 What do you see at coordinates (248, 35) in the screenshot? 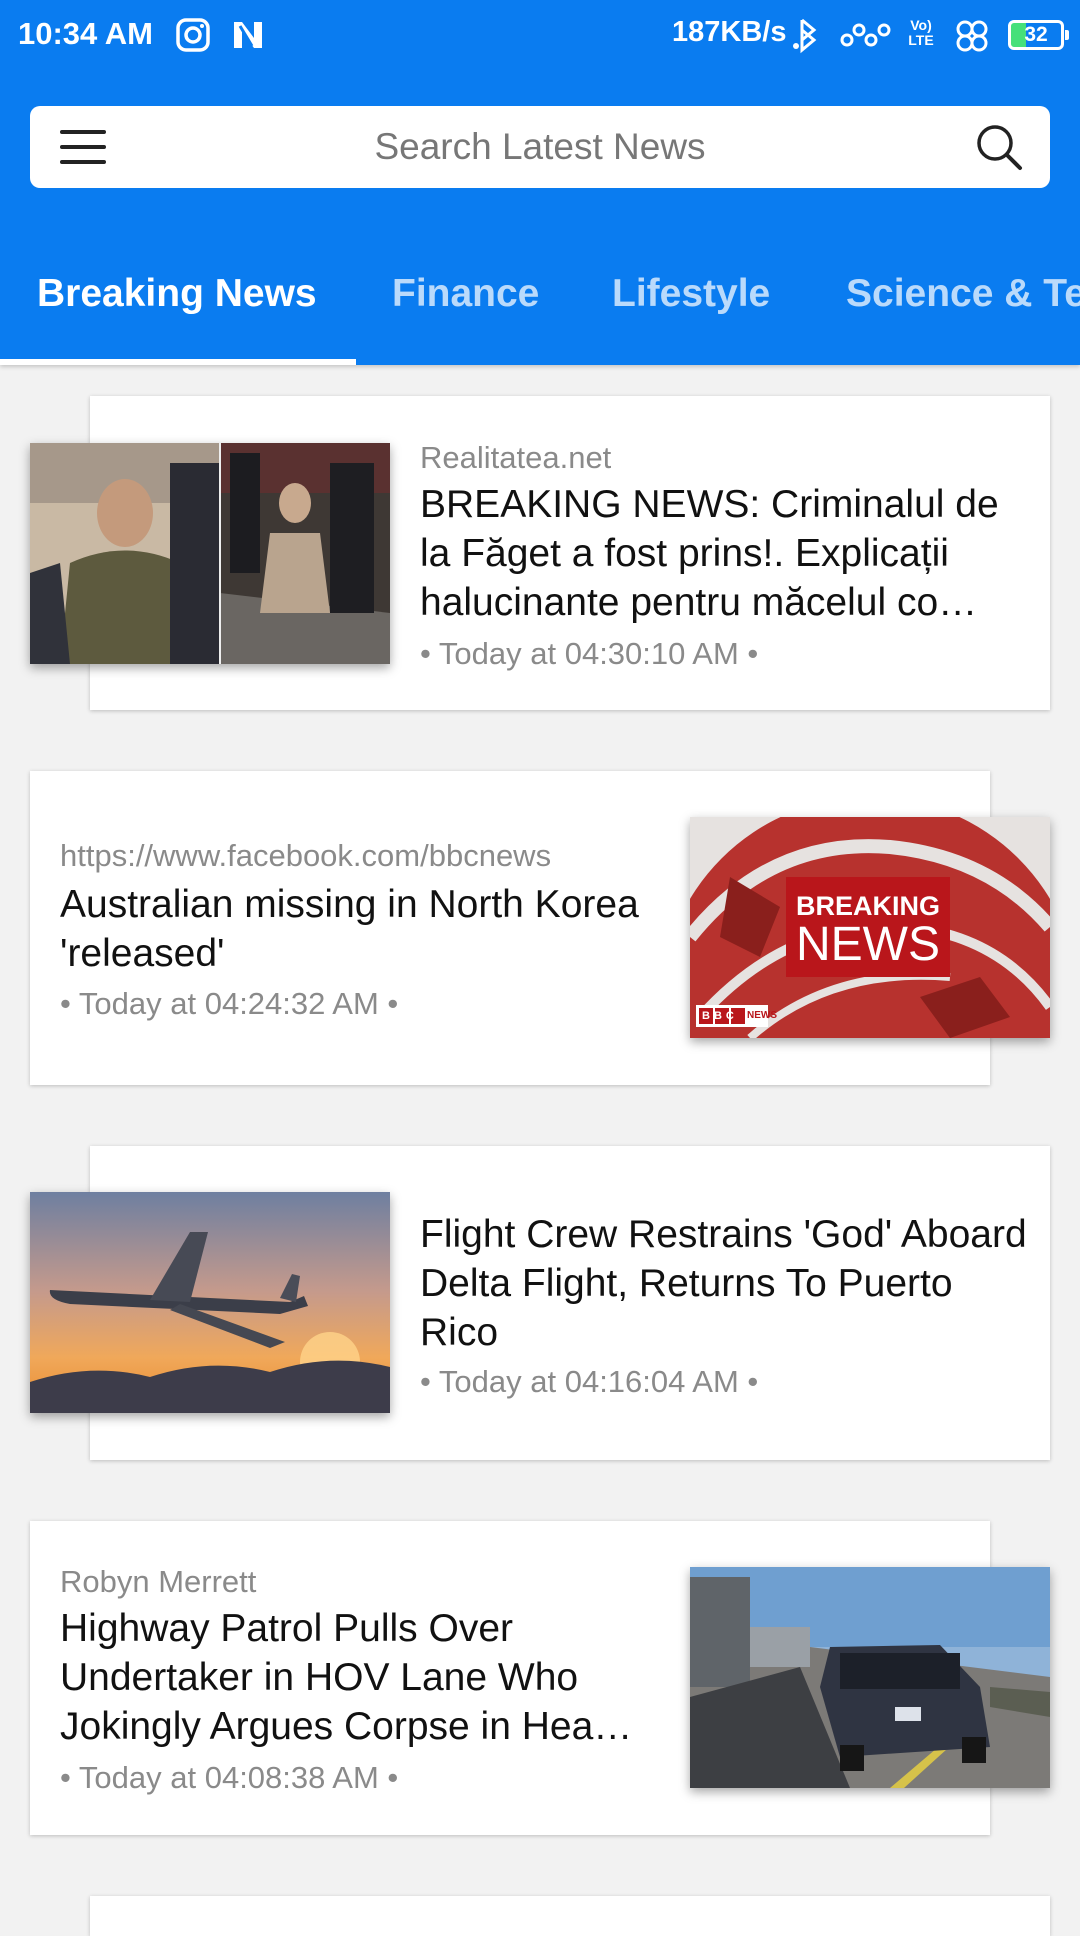
I see `n-app-icon` at bounding box center [248, 35].